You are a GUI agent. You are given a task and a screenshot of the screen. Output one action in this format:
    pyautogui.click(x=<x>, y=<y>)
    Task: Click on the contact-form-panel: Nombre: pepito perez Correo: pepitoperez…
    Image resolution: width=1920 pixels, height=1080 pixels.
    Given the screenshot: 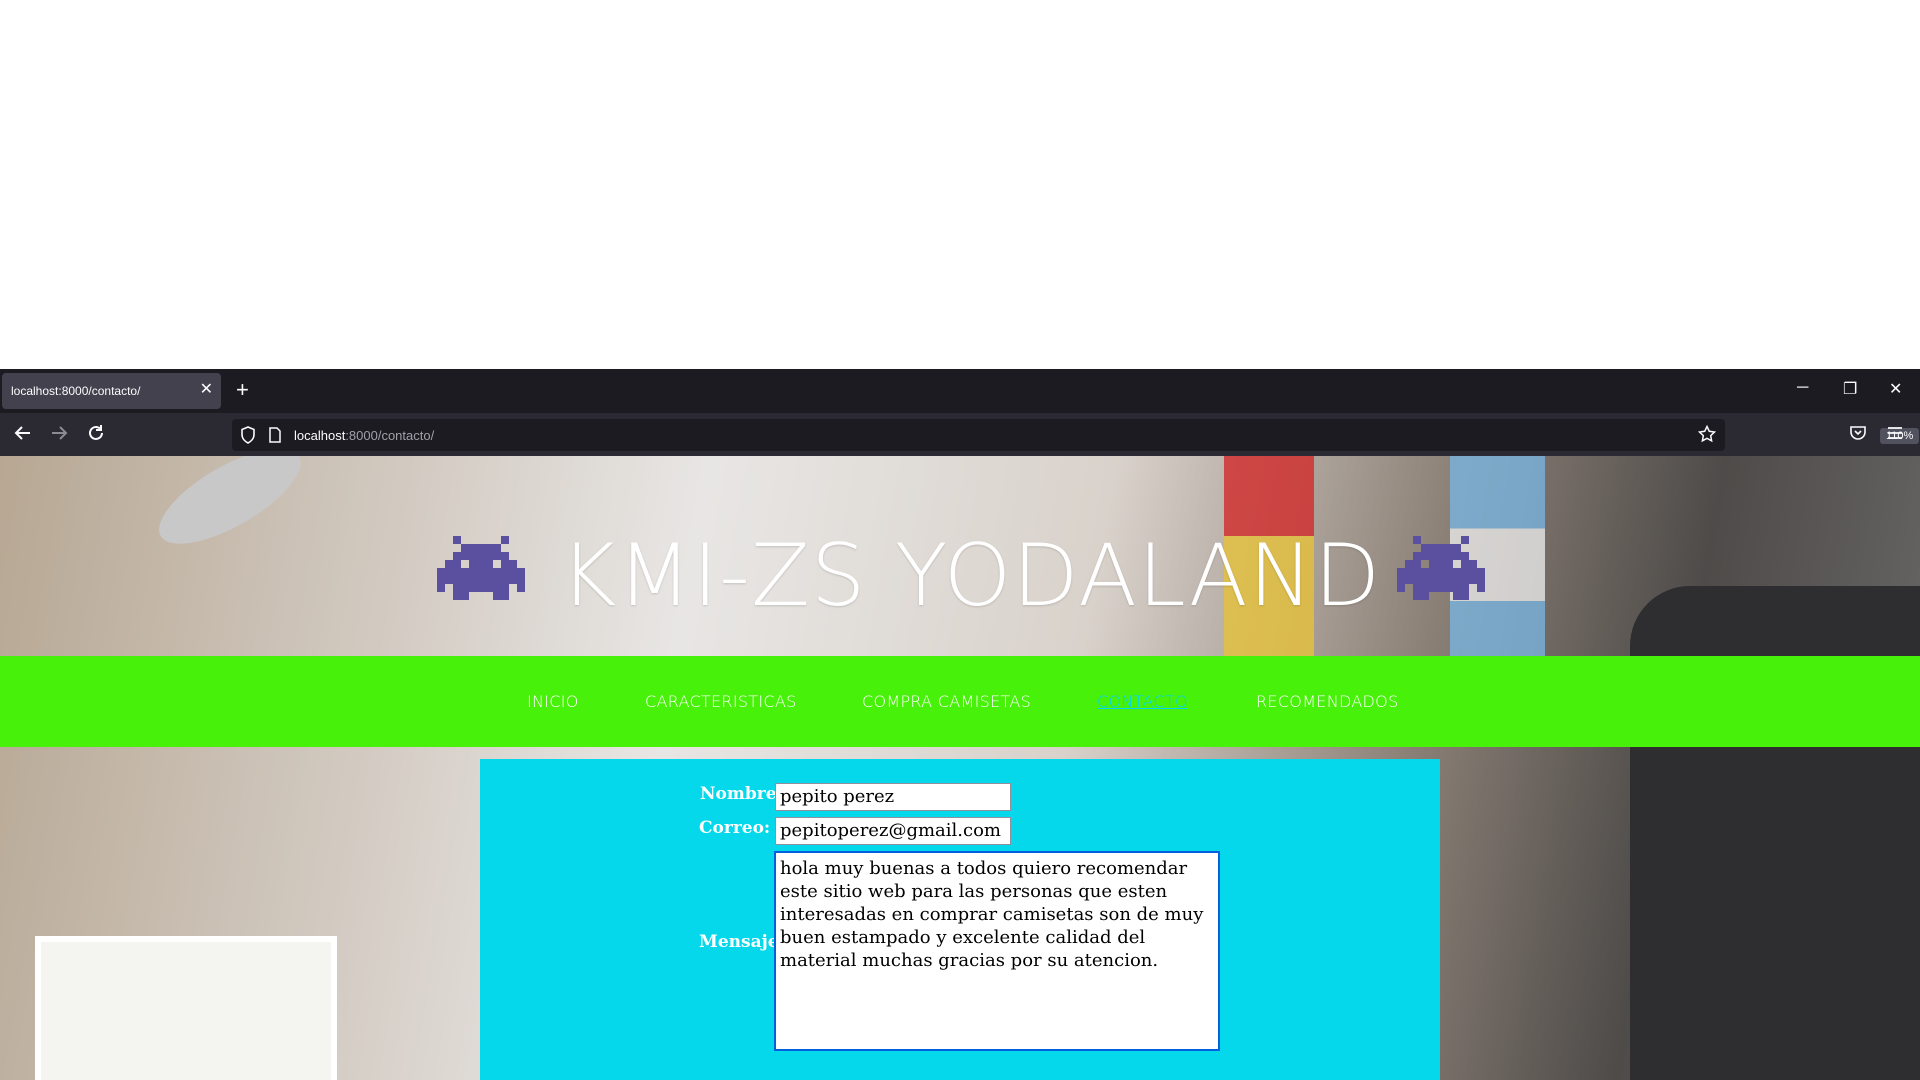 What is the action you would take?
    pyautogui.click(x=960, y=919)
    